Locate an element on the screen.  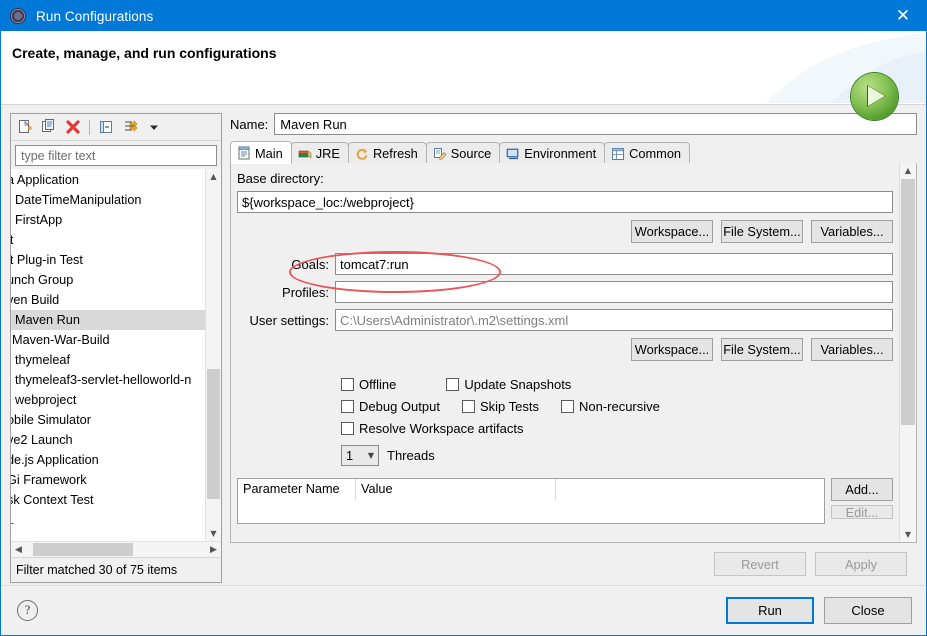
tab-jre: JRE is located at coordinates (319, 153).